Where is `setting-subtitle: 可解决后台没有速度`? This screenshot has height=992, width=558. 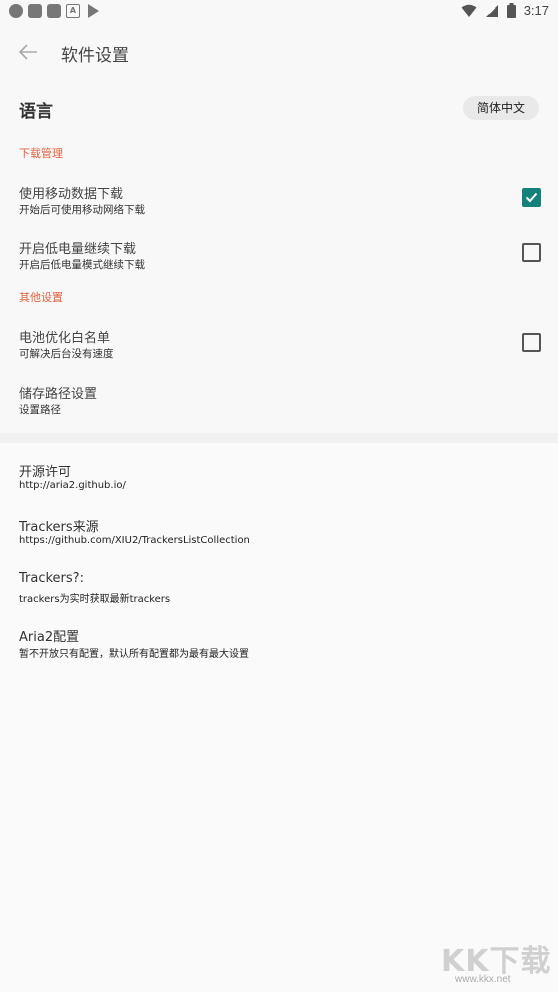
setting-subtitle: 可解决后台没有速度 is located at coordinates (66, 354).